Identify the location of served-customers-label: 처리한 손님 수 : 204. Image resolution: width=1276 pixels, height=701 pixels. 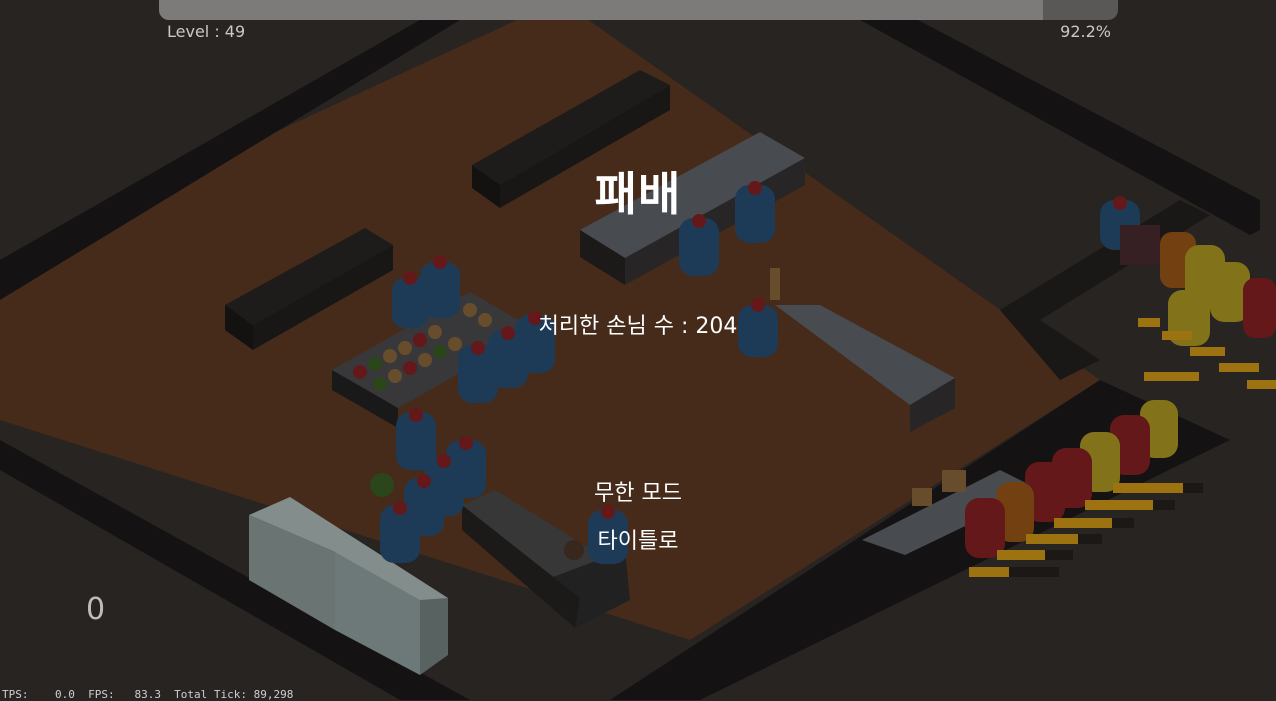
(638, 326).